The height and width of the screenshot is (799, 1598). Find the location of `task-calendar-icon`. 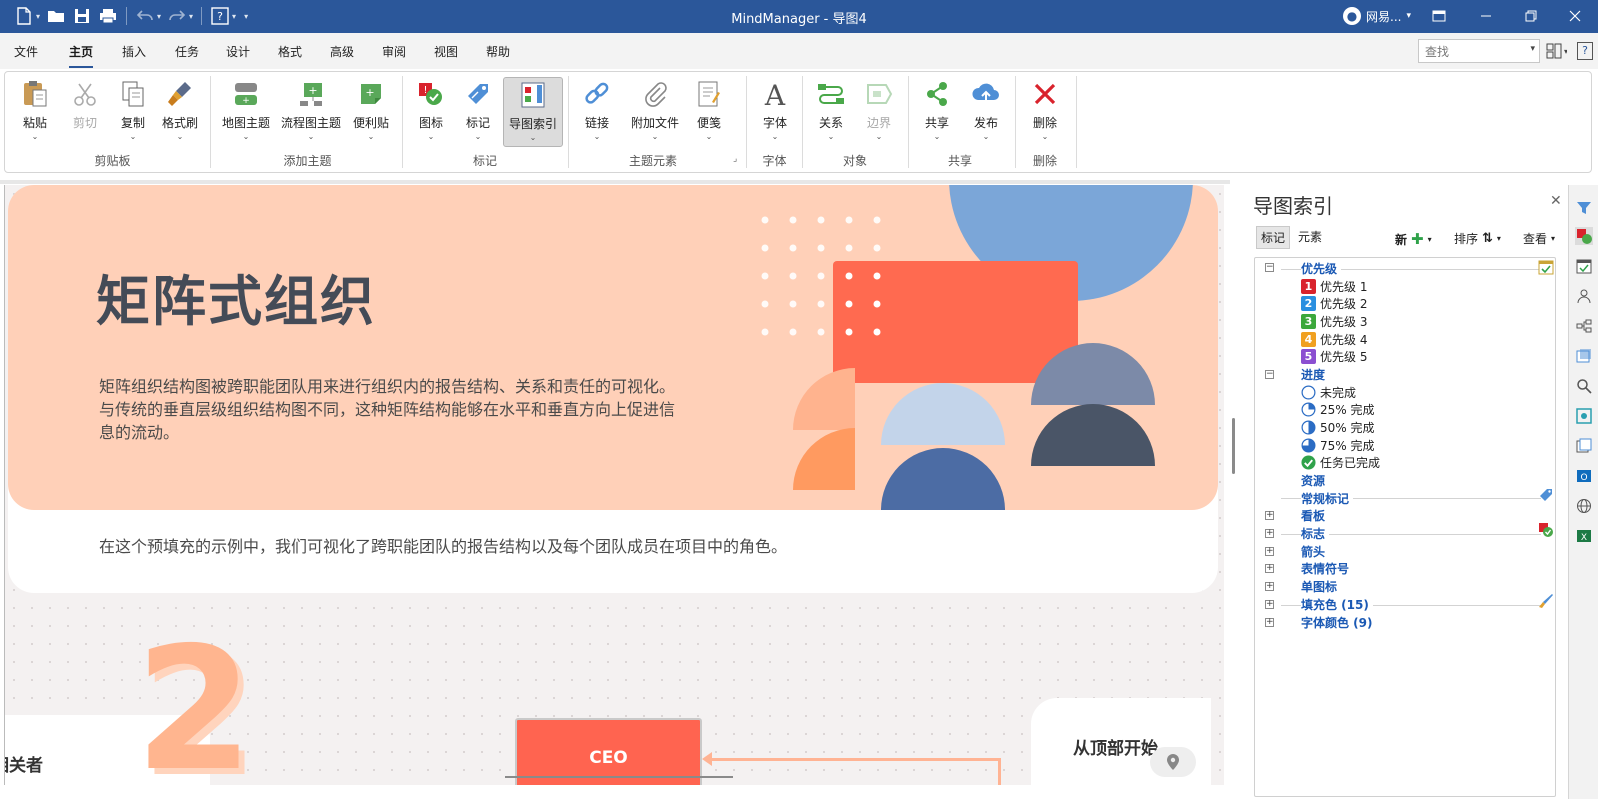

task-calendar-icon is located at coordinates (1584, 266).